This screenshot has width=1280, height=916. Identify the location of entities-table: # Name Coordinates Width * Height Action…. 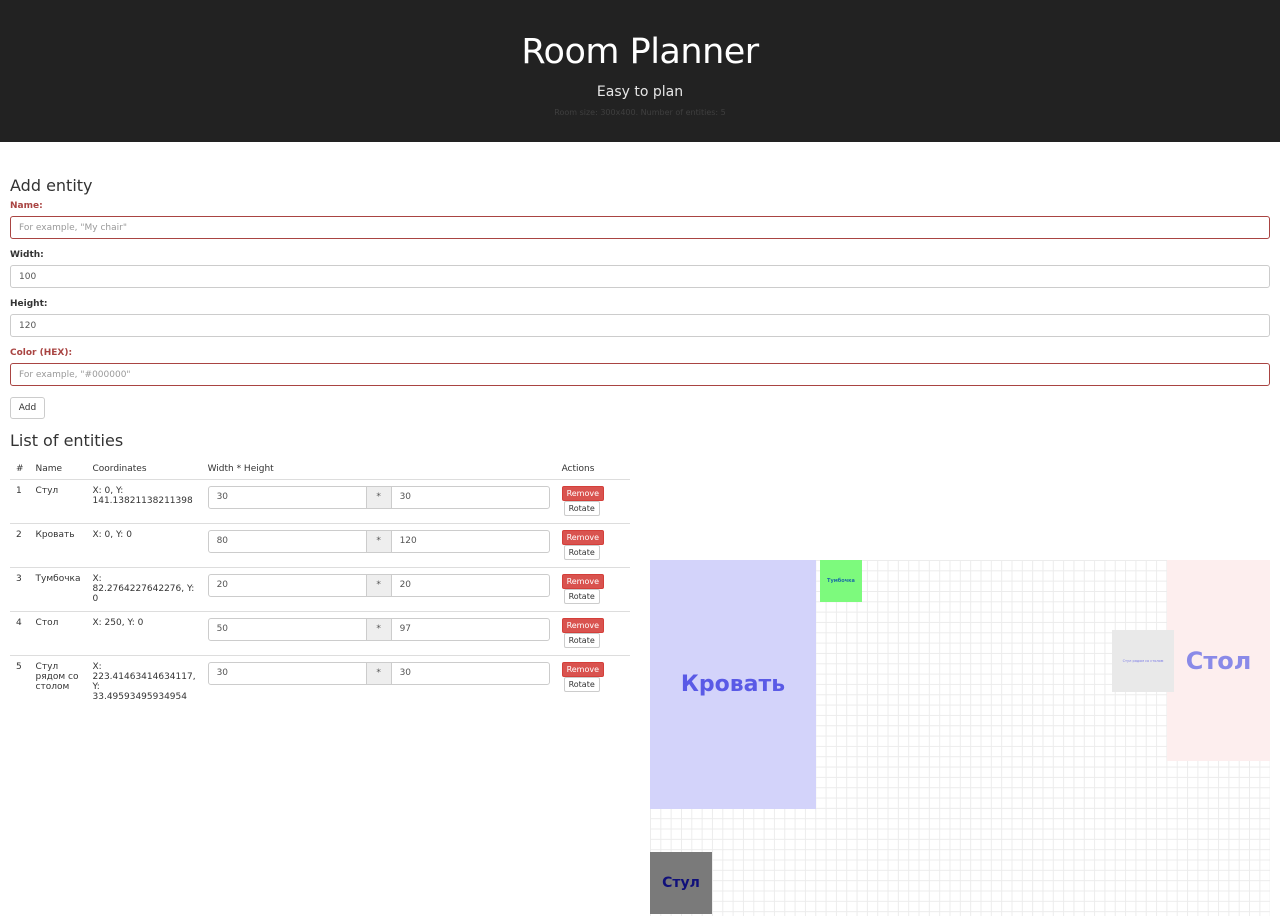
(320, 583).